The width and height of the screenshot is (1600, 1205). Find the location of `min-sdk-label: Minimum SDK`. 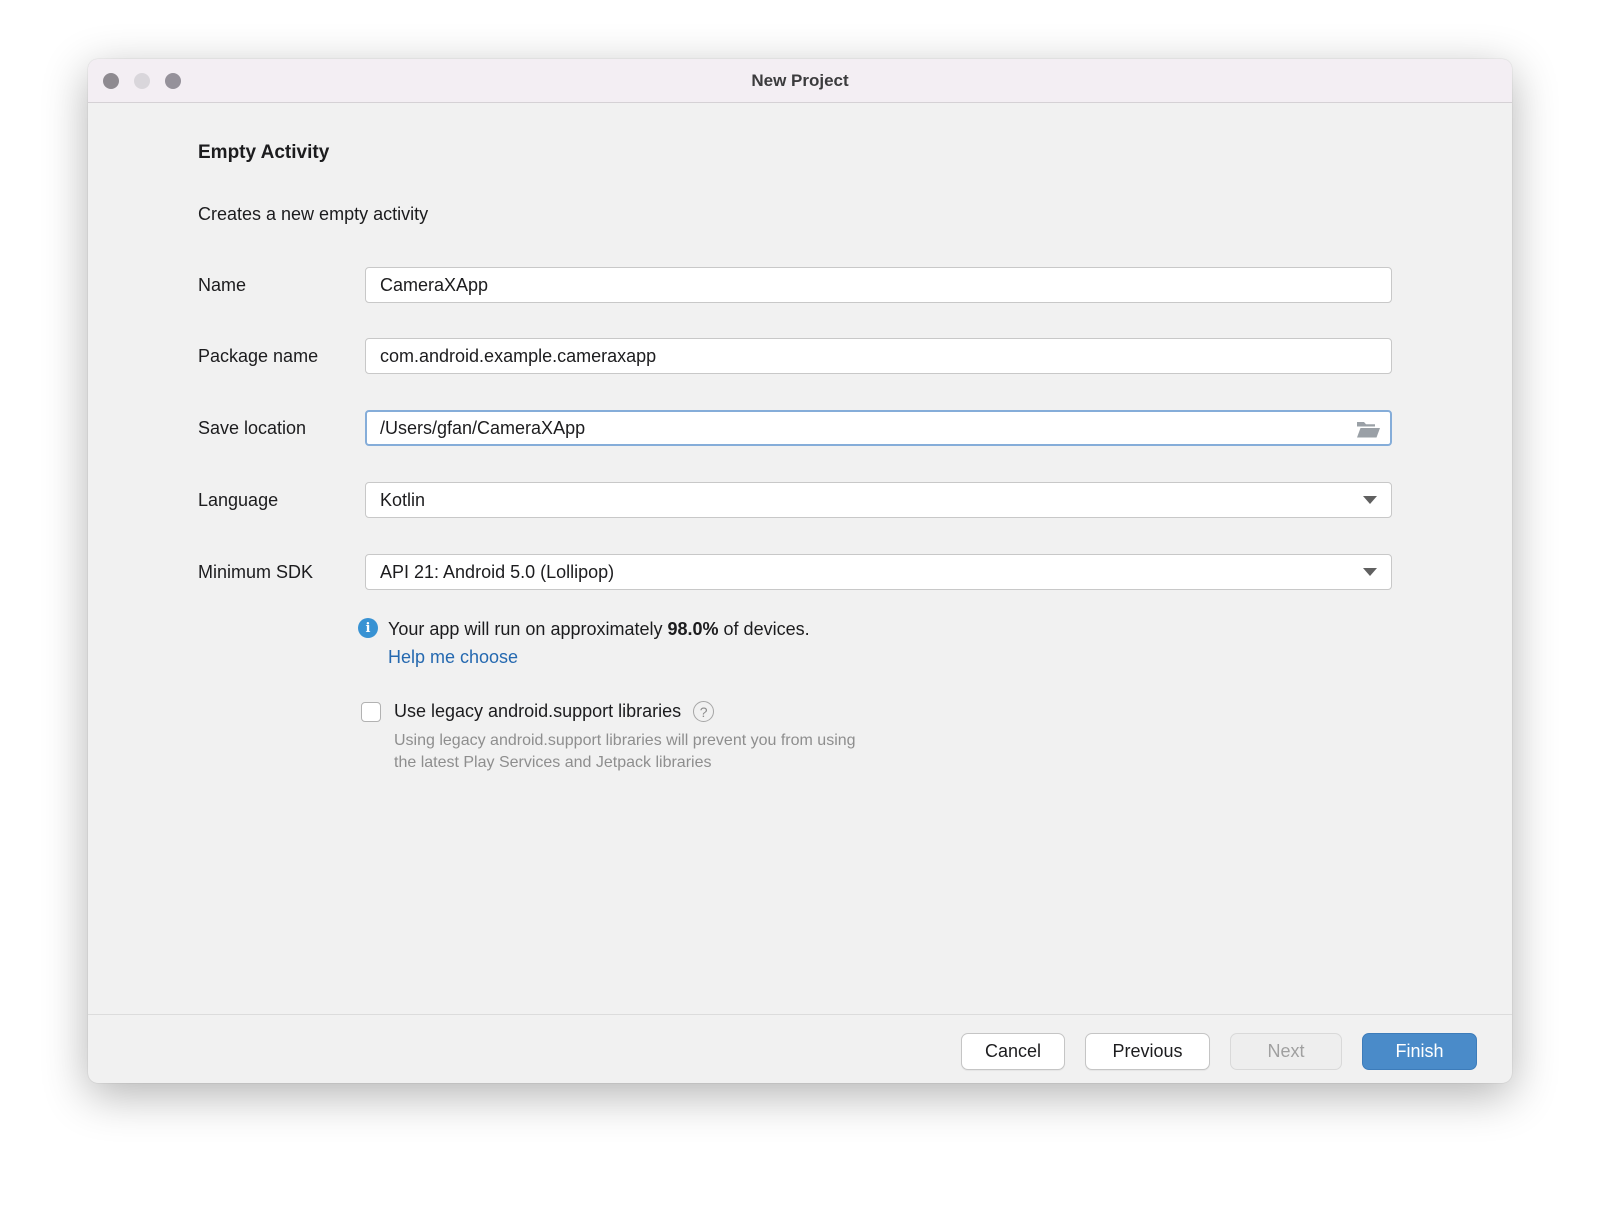

min-sdk-label: Minimum SDK is located at coordinates (256, 571).